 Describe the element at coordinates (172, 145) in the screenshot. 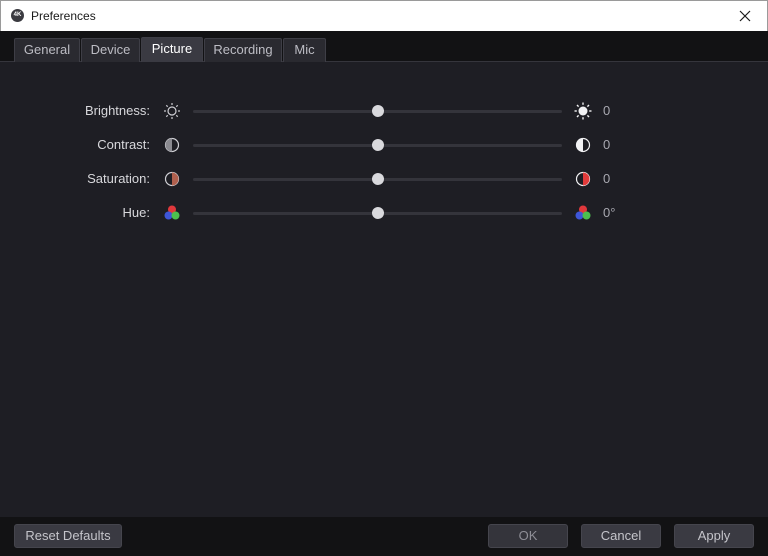

I see `contrast-low-icon` at that location.